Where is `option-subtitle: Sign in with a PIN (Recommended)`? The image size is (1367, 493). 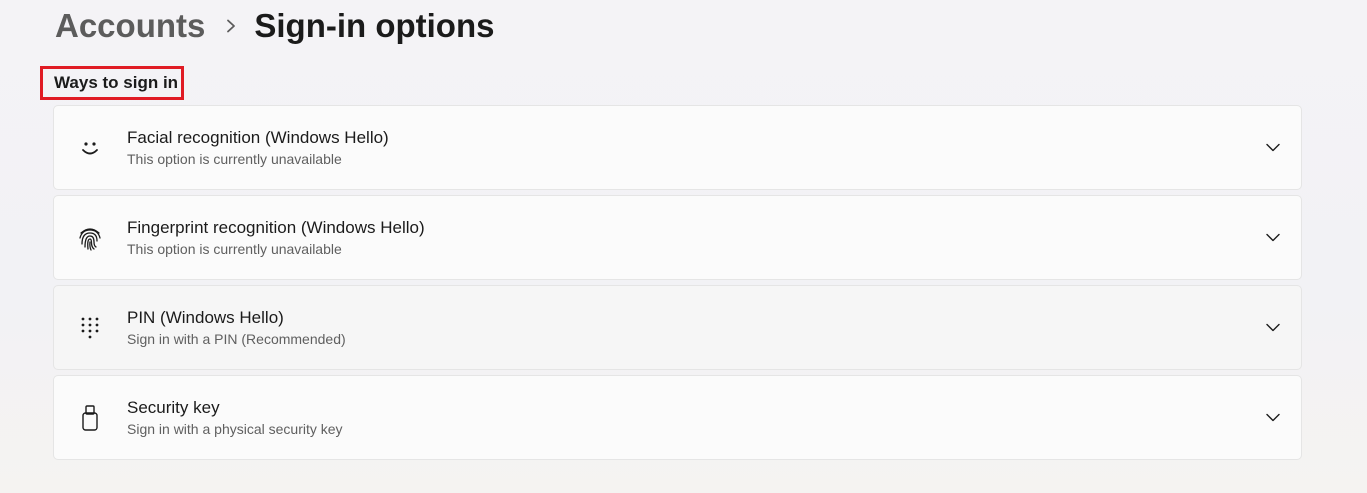
option-subtitle: Sign in with a PIN (Recommended) is located at coordinates (236, 338).